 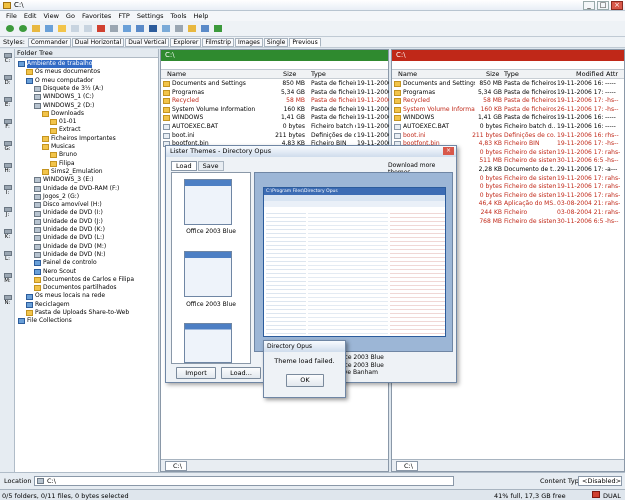 I want to click on tree-item: 01-01, so click(x=63, y=122).